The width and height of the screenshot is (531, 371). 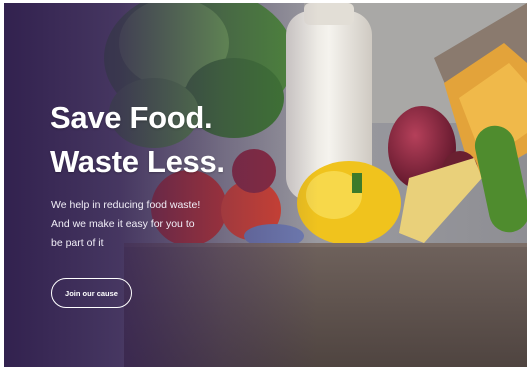 What do you see at coordinates (91, 293) in the screenshot?
I see `join-our-cause-button: Join our cause` at bounding box center [91, 293].